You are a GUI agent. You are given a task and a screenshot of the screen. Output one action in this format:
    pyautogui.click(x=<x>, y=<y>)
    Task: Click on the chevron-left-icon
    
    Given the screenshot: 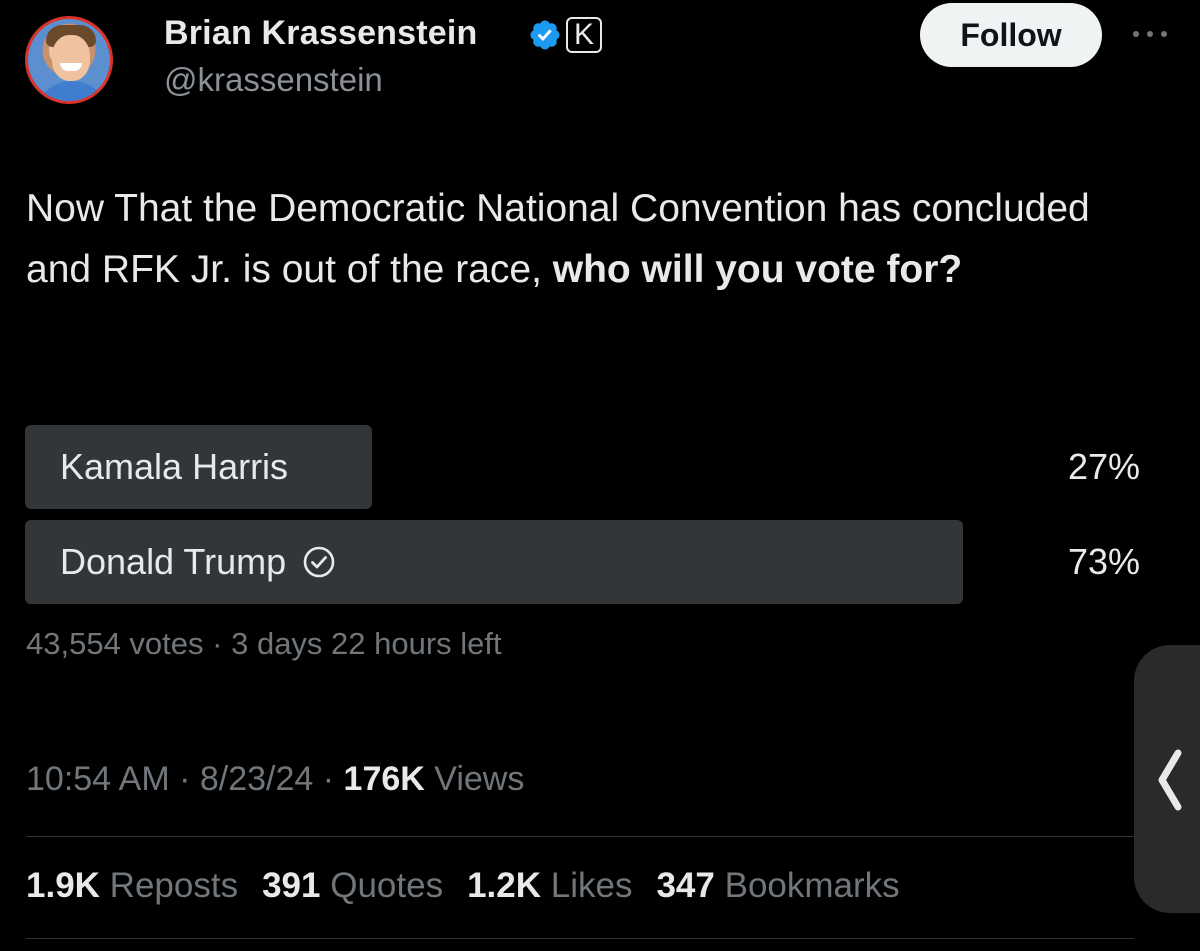 What is the action you would take?
    pyautogui.click(x=1170, y=780)
    